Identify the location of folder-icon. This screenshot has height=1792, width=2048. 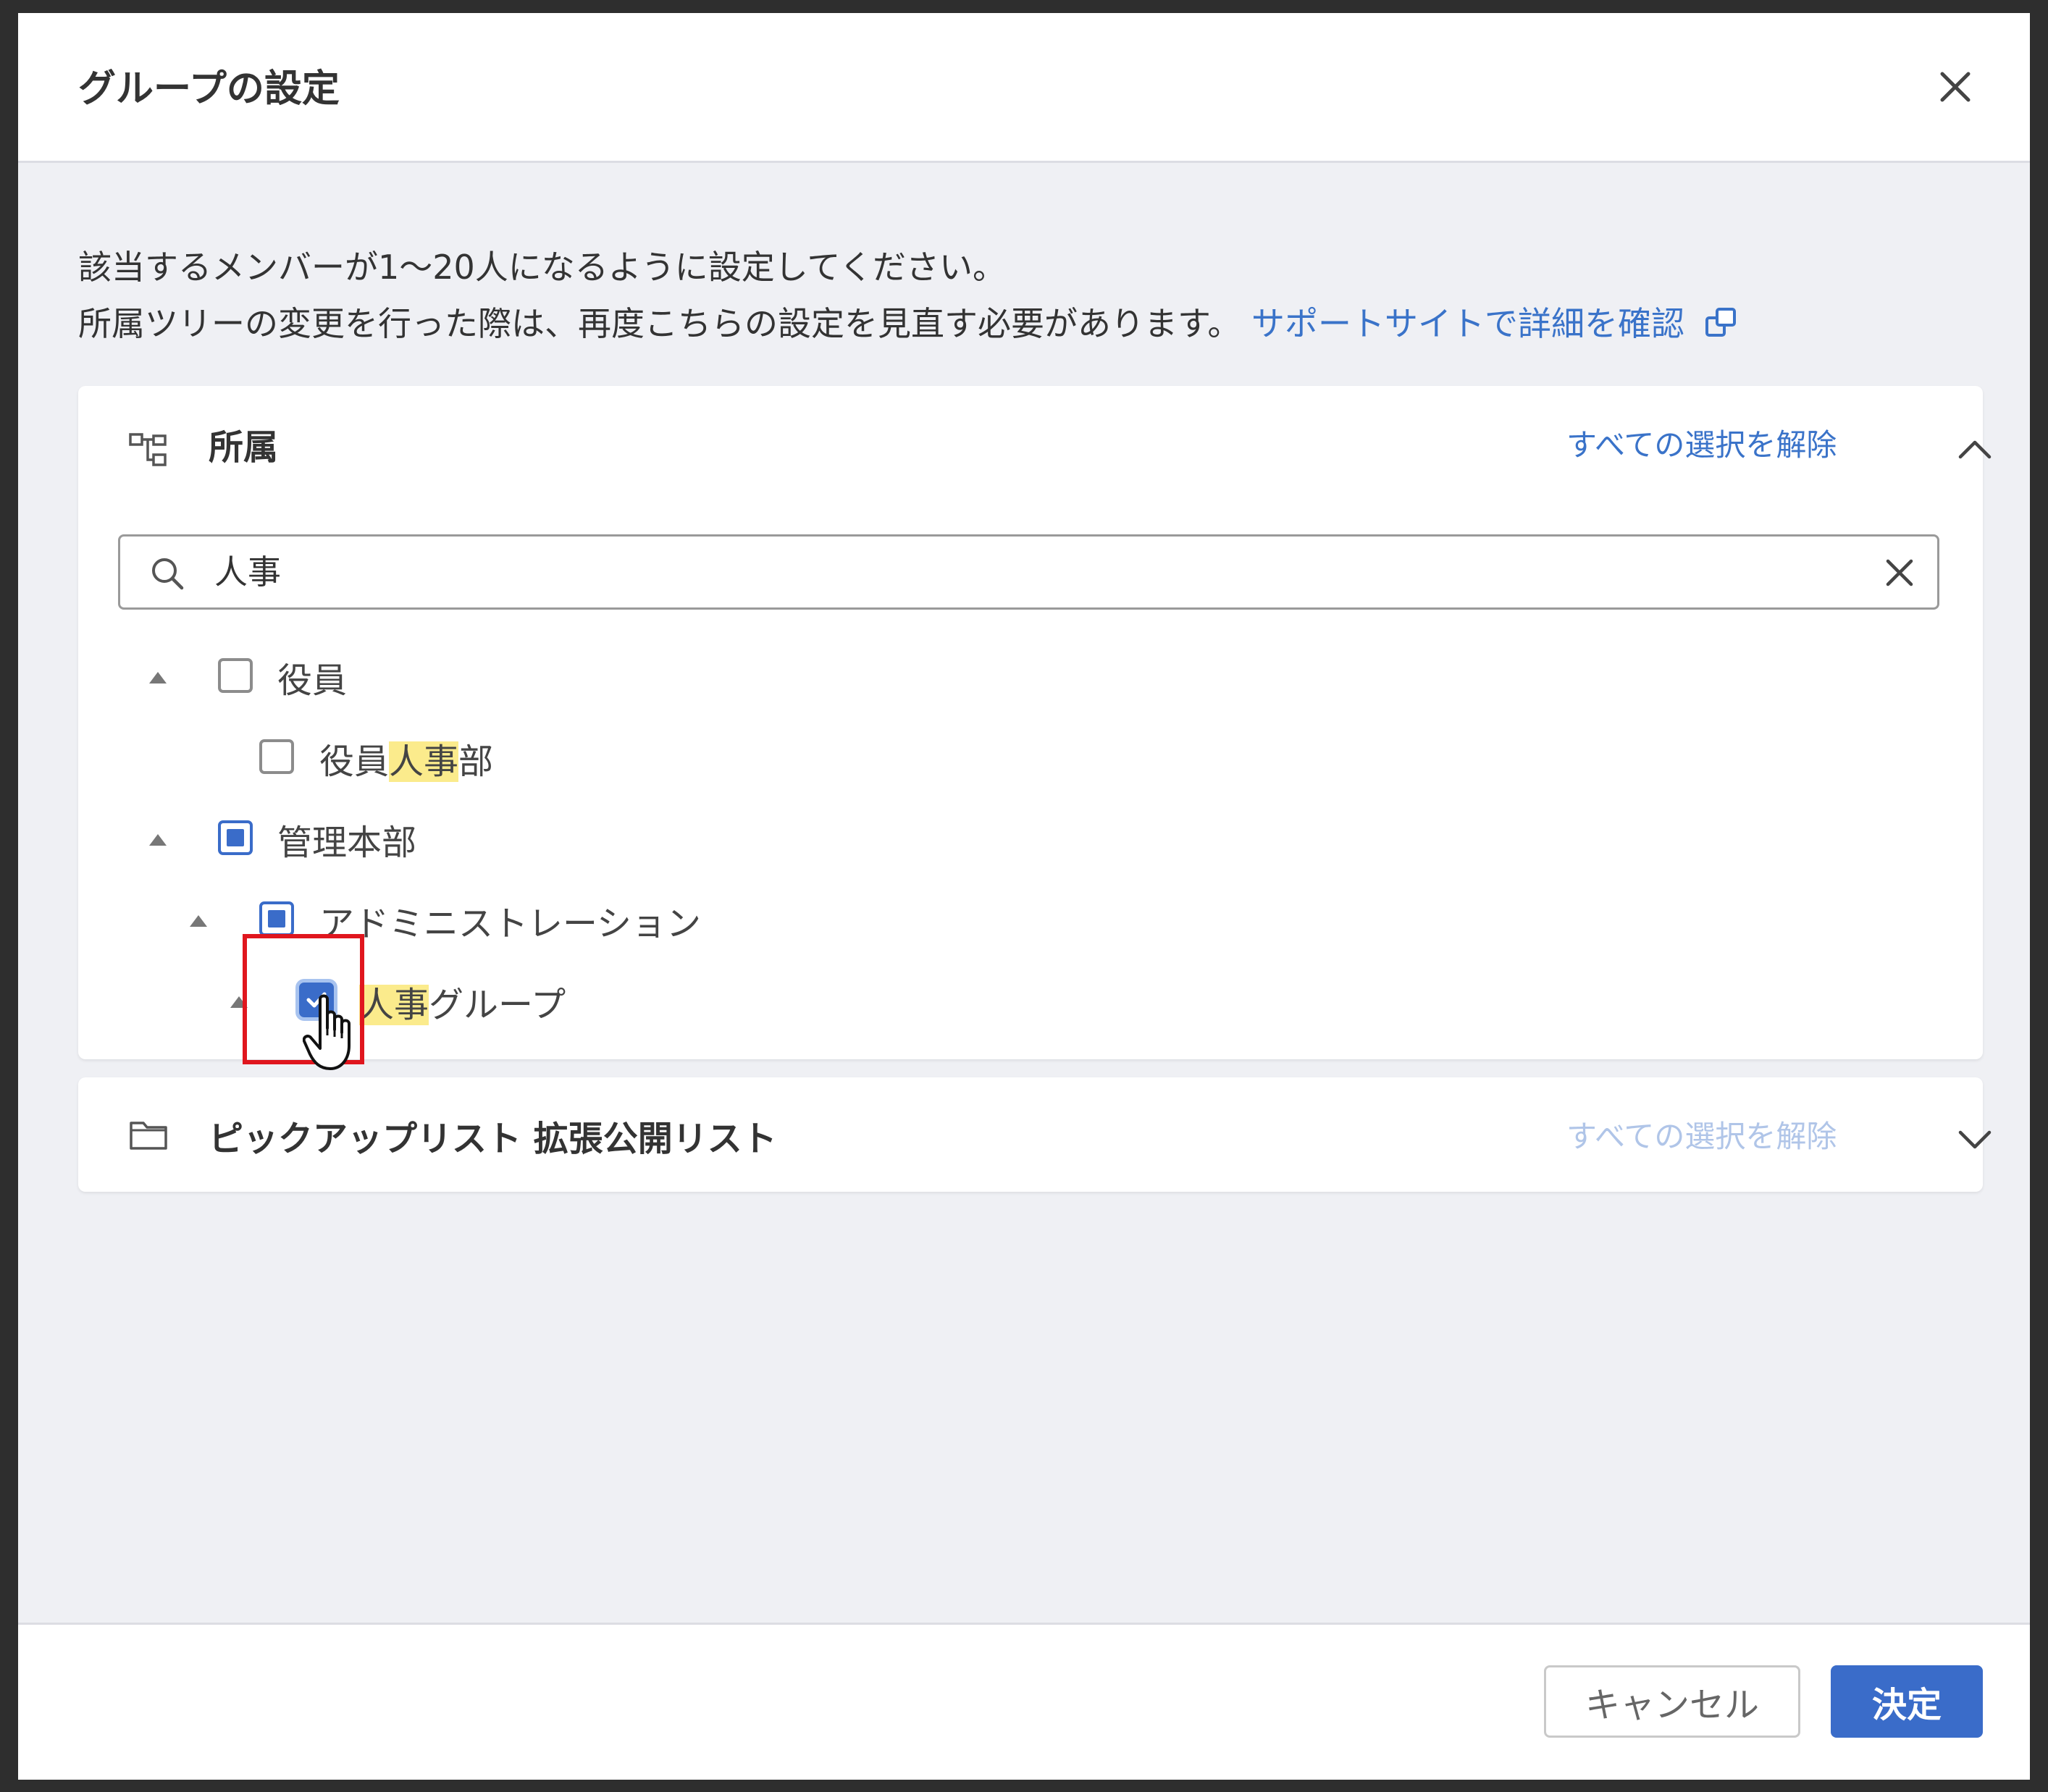
(148, 1135).